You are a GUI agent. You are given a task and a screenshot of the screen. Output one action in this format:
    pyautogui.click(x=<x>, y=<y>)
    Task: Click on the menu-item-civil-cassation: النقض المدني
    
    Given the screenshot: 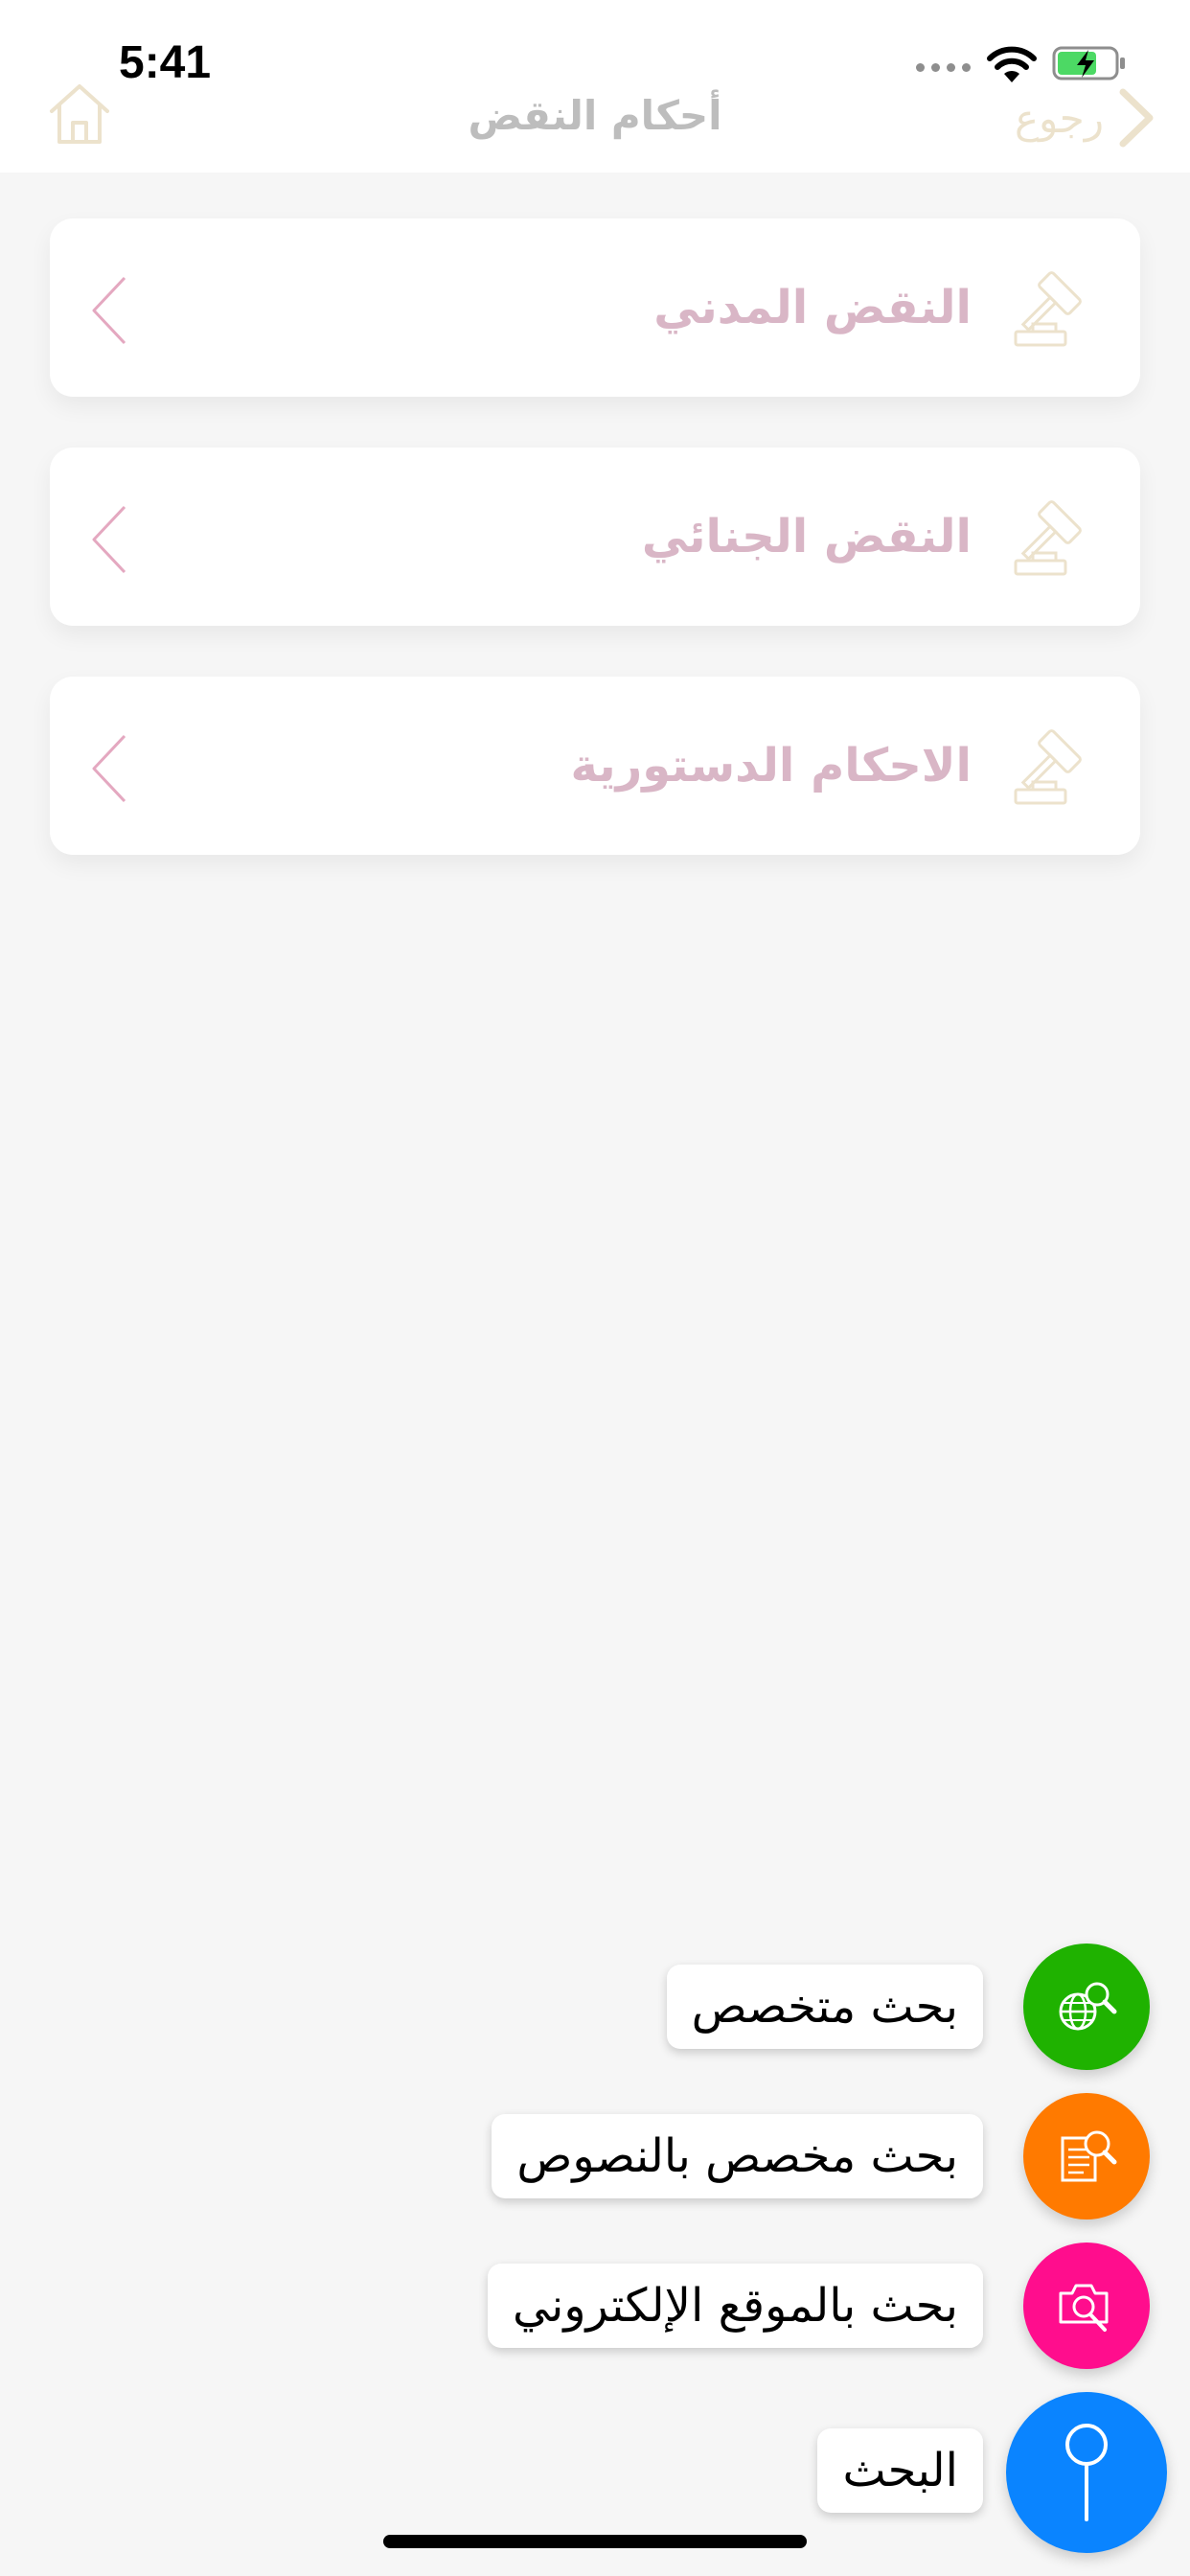 What is the action you would take?
    pyautogui.click(x=595, y=307)
    